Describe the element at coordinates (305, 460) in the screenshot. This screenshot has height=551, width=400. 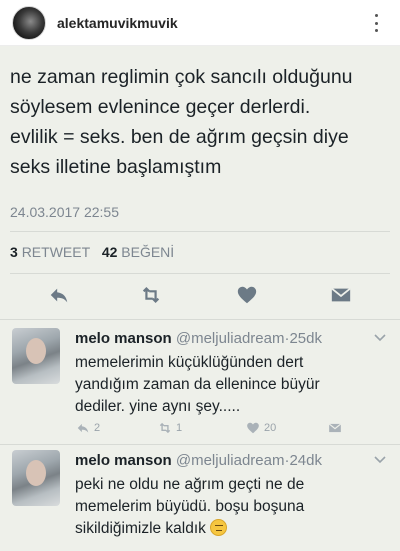
I see `reply-time: 24dk` at that location.